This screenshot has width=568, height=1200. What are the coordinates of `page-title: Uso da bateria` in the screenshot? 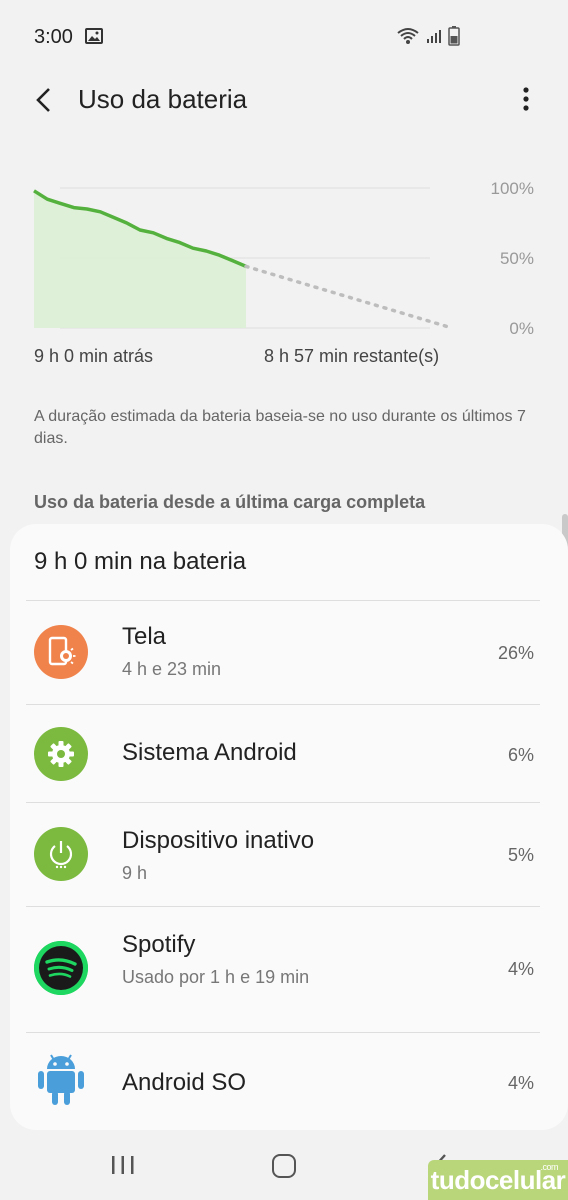 It's located at (163, 99).